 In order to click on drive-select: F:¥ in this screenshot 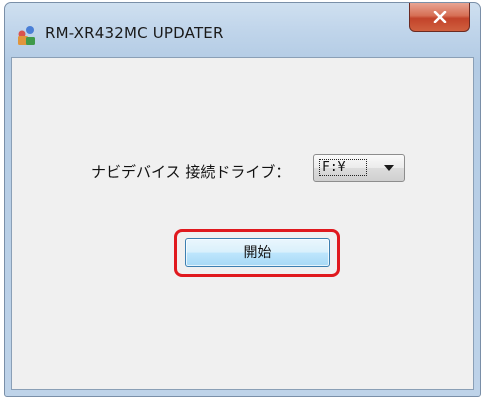, I will do `click(359, 168)`.